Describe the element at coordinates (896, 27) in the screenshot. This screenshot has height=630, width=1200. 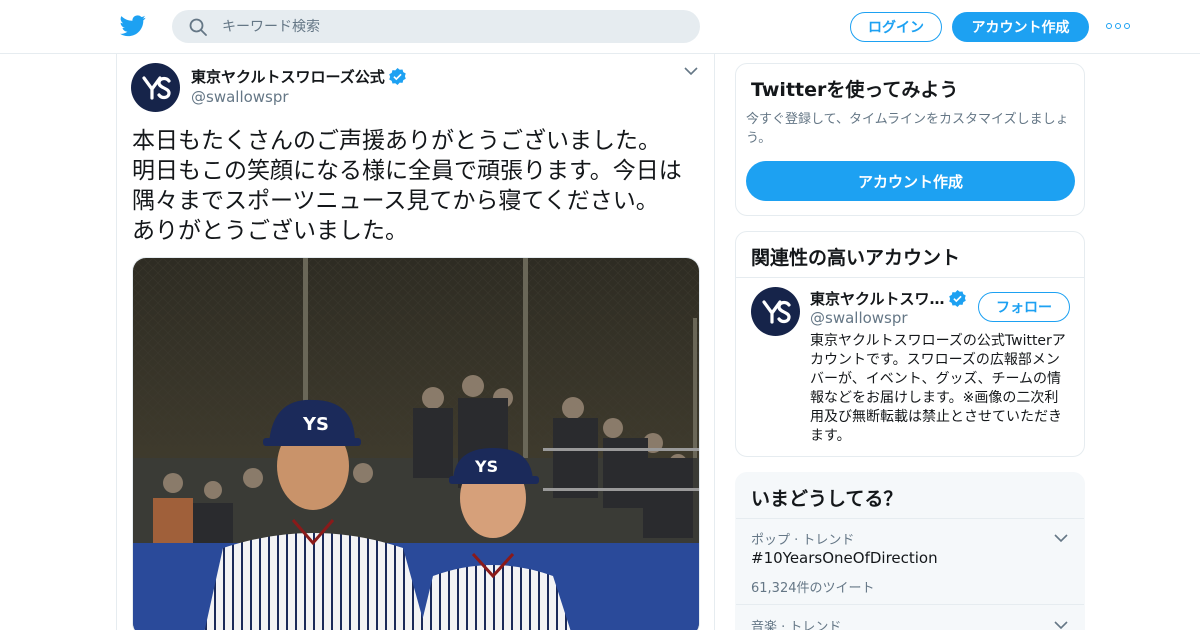
I see `login-button: ログイン` at that location.